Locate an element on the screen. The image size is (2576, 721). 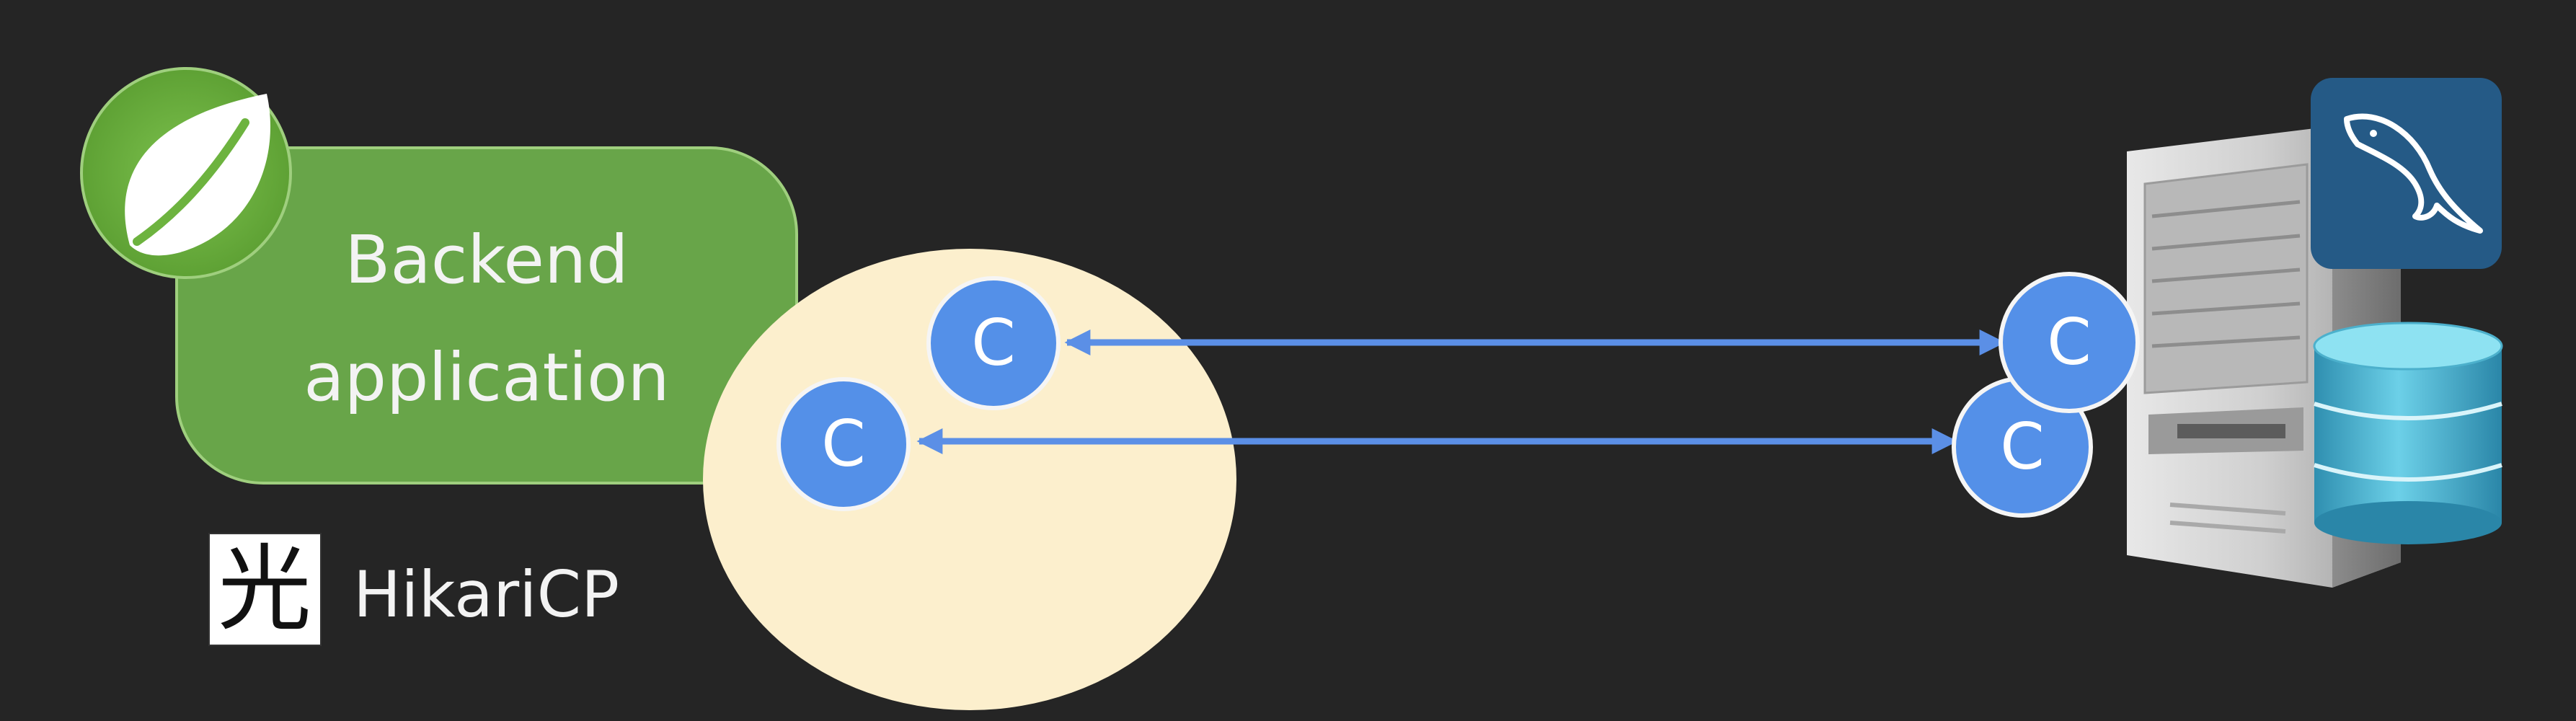
hikaricp-brand: 光 HikariCP is located at coordinates (413, 589).